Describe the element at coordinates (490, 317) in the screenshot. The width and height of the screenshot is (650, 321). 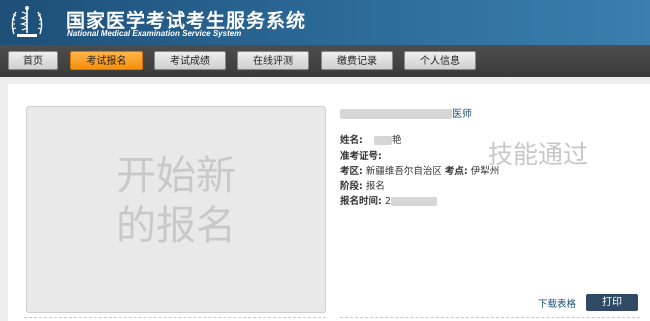
I see `divider-right` at that location.